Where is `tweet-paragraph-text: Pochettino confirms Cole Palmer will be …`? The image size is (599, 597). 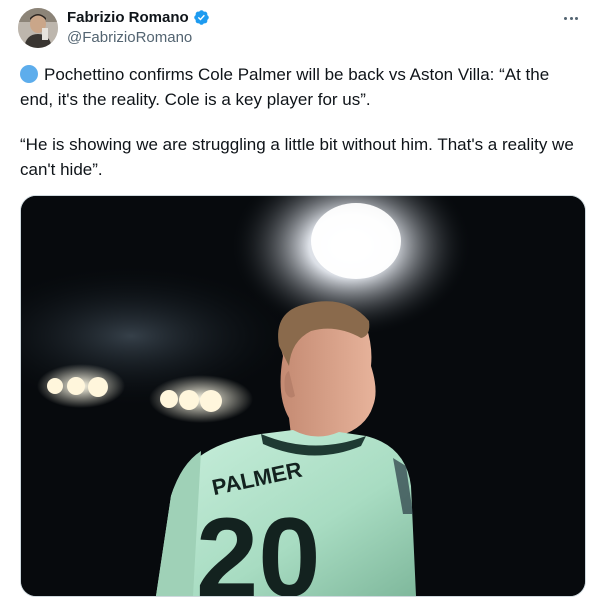 tweet-paragraph-text: Pochettino confirms Cole Palmer will be … is located at coordinates (285, 87).